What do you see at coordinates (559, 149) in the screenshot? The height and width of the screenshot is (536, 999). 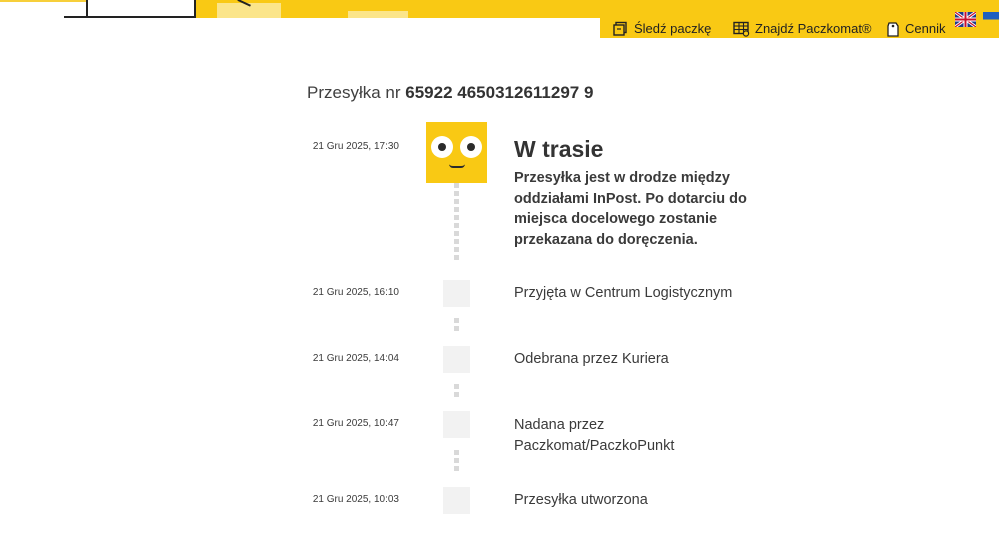 I see `current-status-title: W trasie` at bounding box center [559, 149].